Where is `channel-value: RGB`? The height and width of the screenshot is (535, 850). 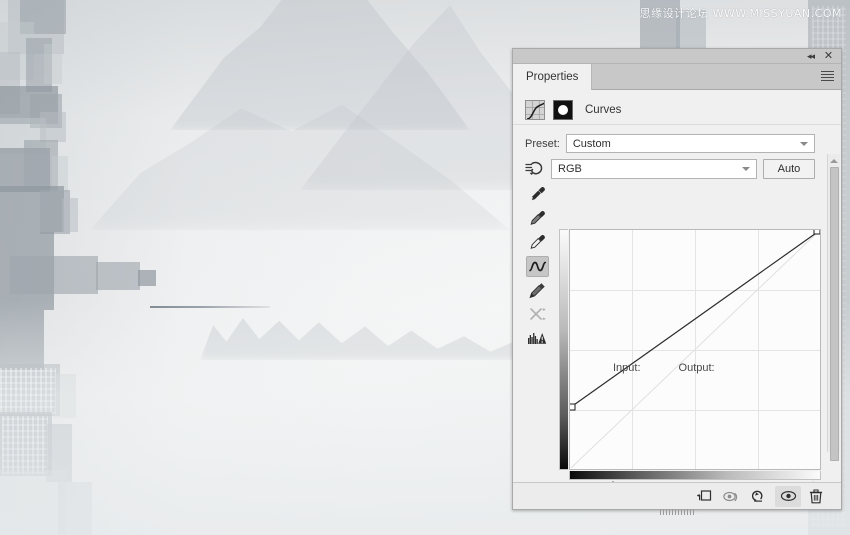
channel-value: RGB is located at coordinates (570, 169).